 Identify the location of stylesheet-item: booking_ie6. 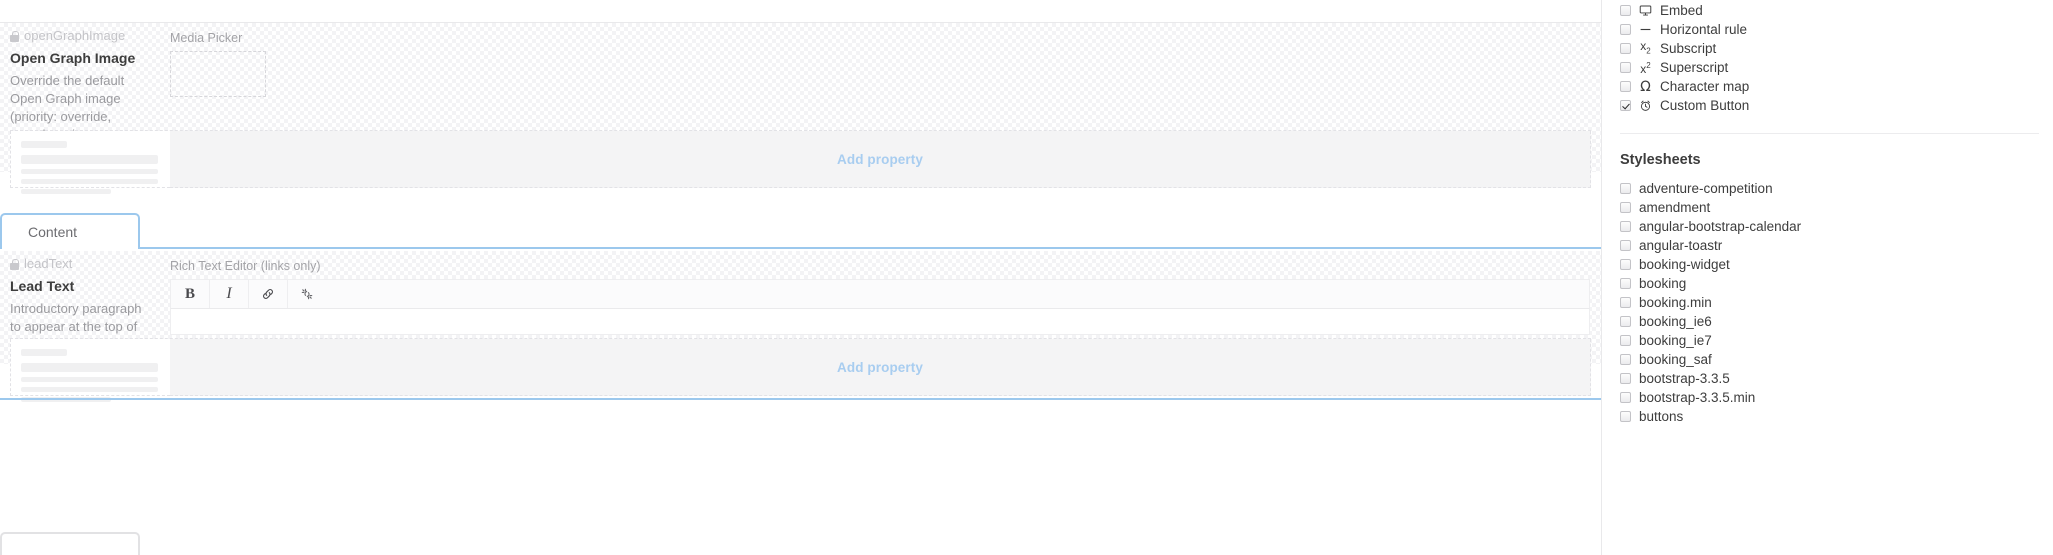
(1827, 321).